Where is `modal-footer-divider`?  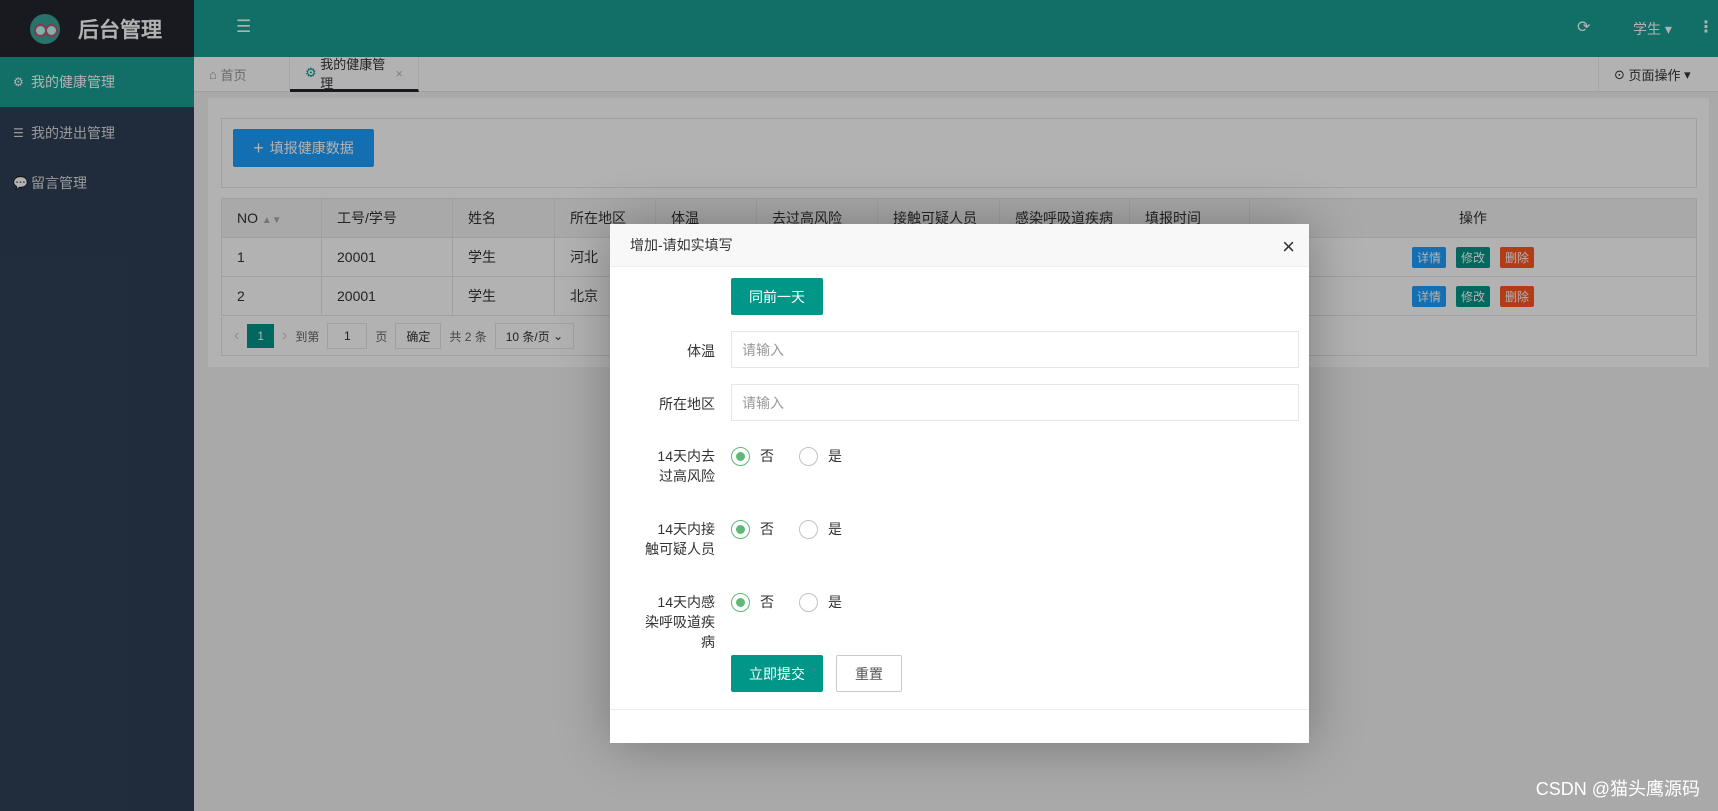
modal-footer-divider is located at coordinates (959, 709).